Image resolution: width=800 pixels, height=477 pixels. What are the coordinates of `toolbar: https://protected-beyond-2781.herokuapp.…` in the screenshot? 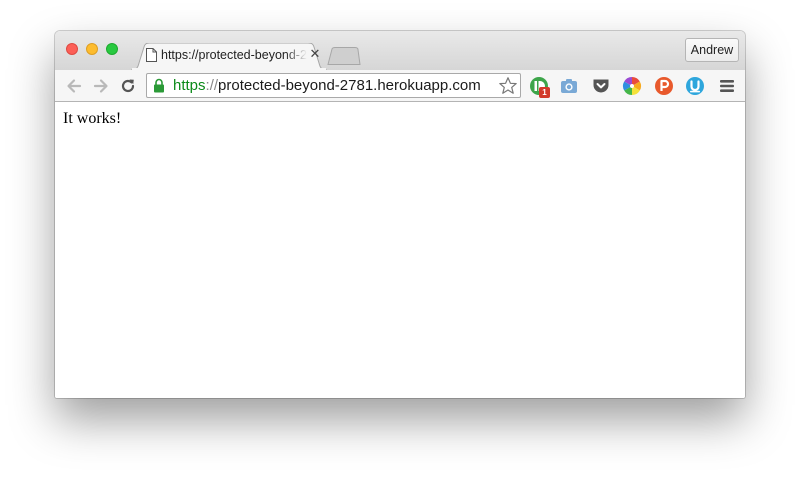 It's located at (400, 86).